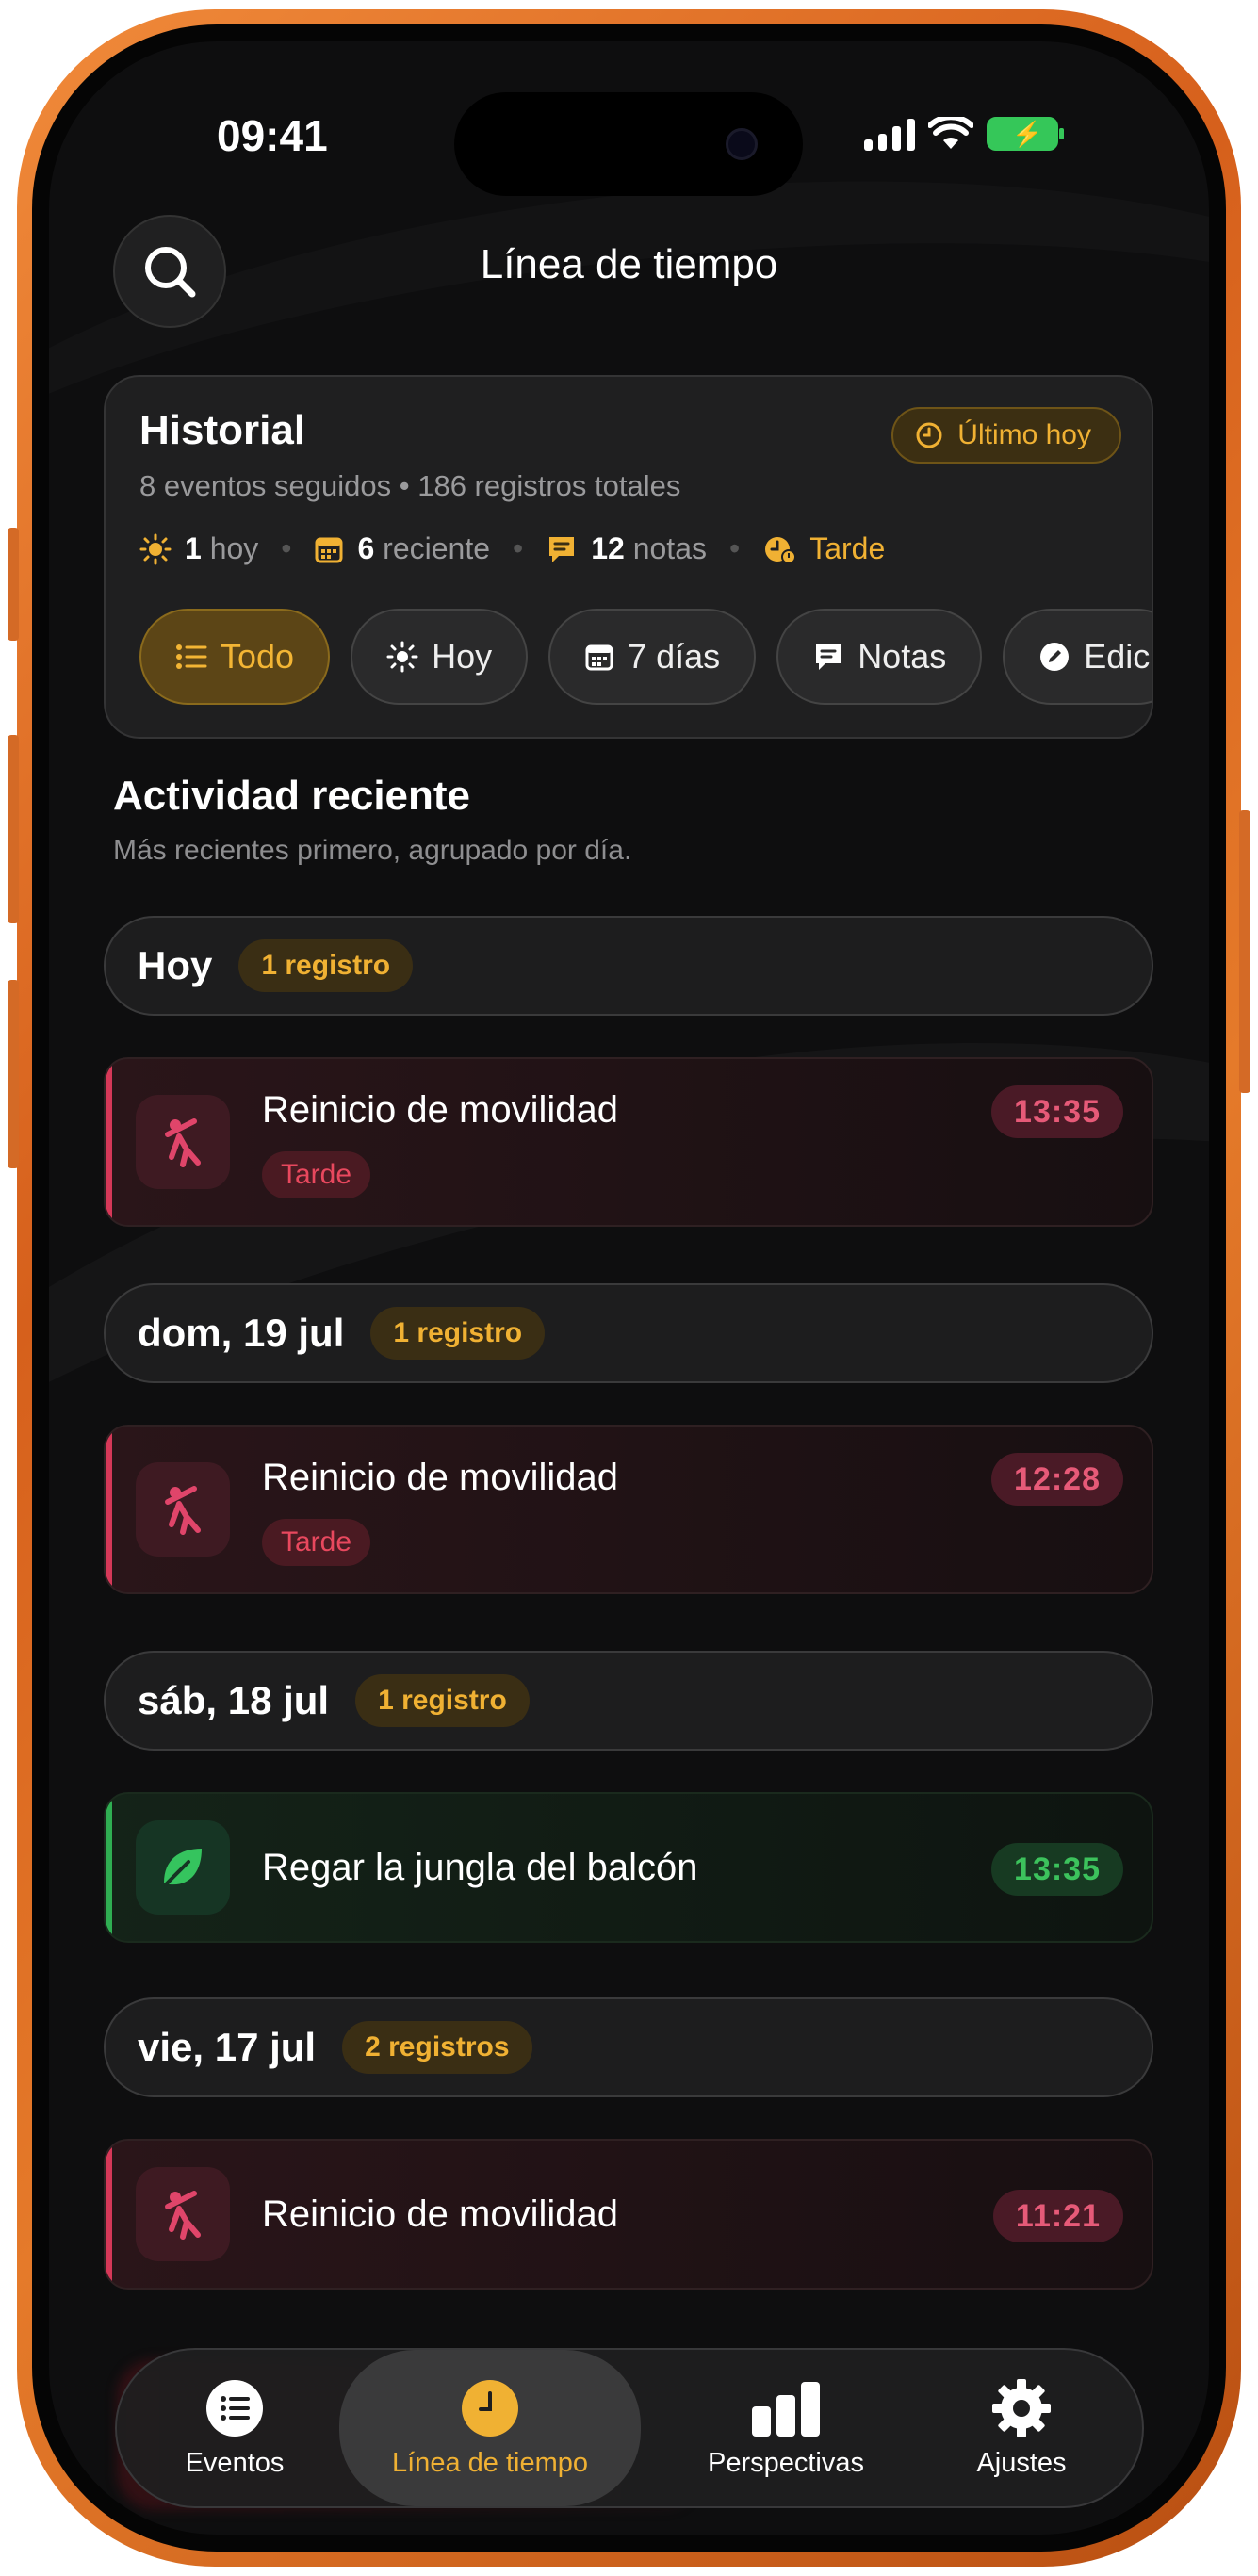  I want to click on stat-notes-value: 12, so click(608, 548).